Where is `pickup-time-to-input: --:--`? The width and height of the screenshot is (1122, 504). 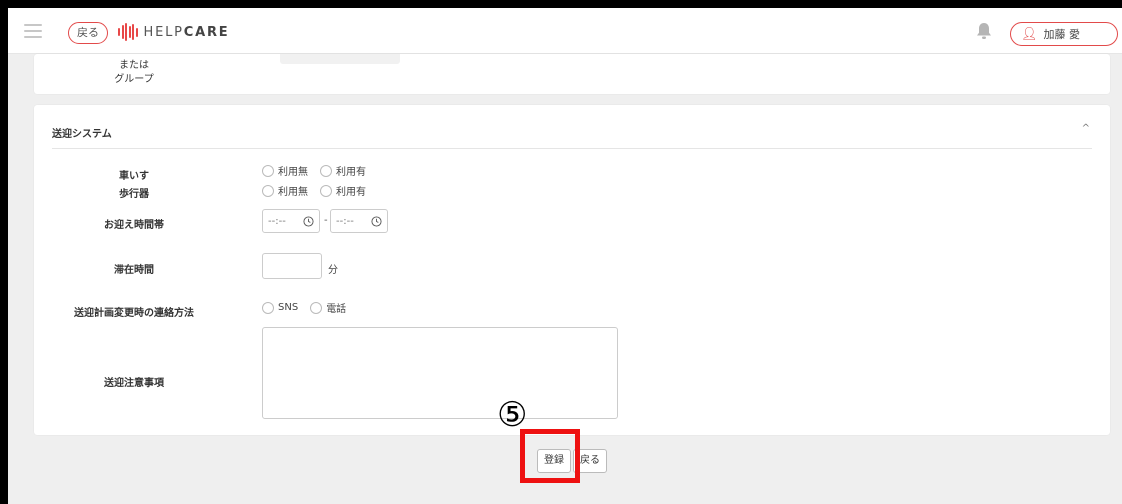
pickup-time-to-input: --:-- is located at coordinates (359, 221).